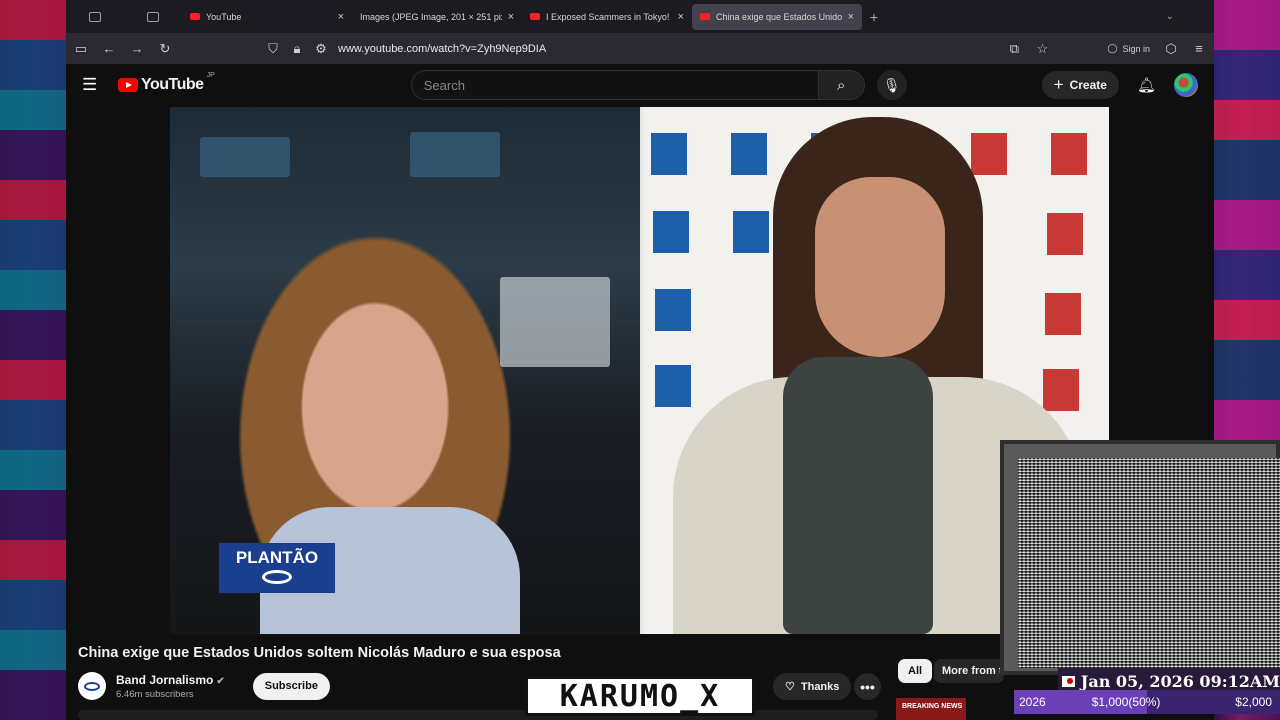  Describe the element at coordinates (273, 49) in the screenshot. I see `shield-icon: ⛉` at that location.